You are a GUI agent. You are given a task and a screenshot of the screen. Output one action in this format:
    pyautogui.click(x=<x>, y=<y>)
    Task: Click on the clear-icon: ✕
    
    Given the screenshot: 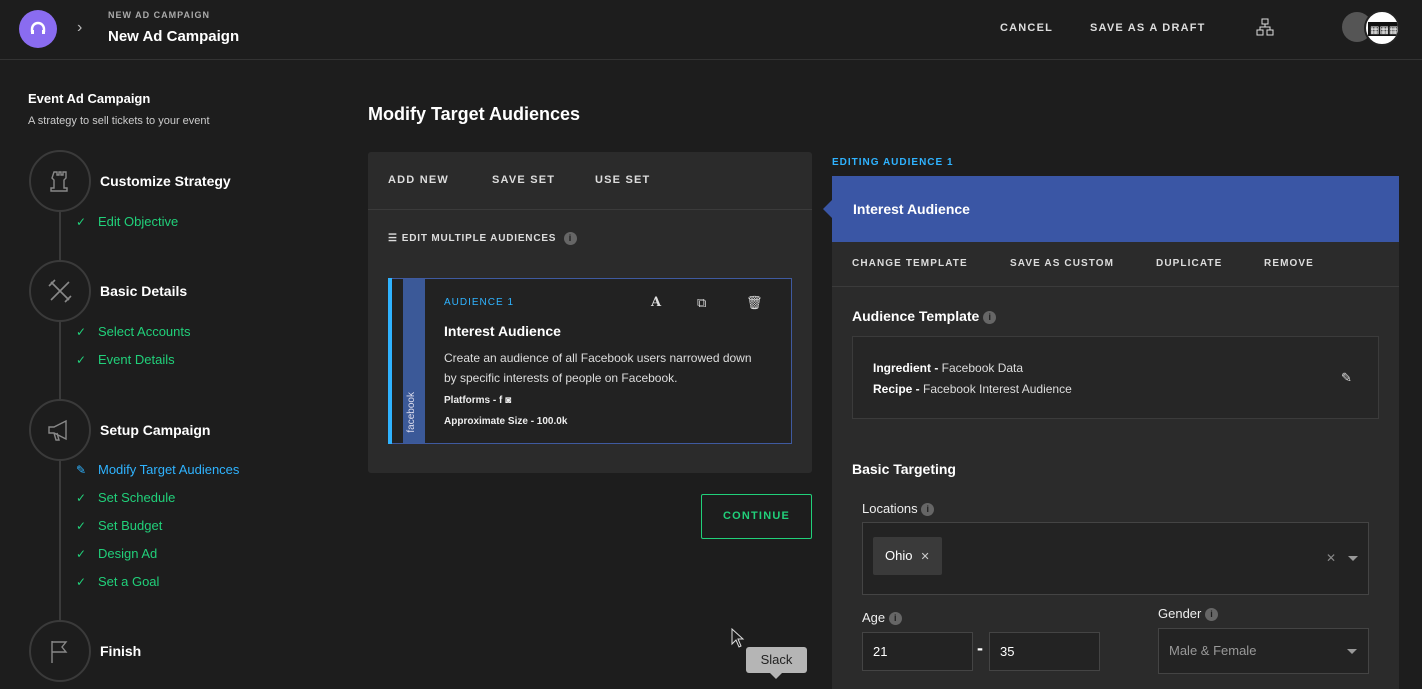 What is the action you would take?
    pyautogui.click(x=1331, y=558)
    